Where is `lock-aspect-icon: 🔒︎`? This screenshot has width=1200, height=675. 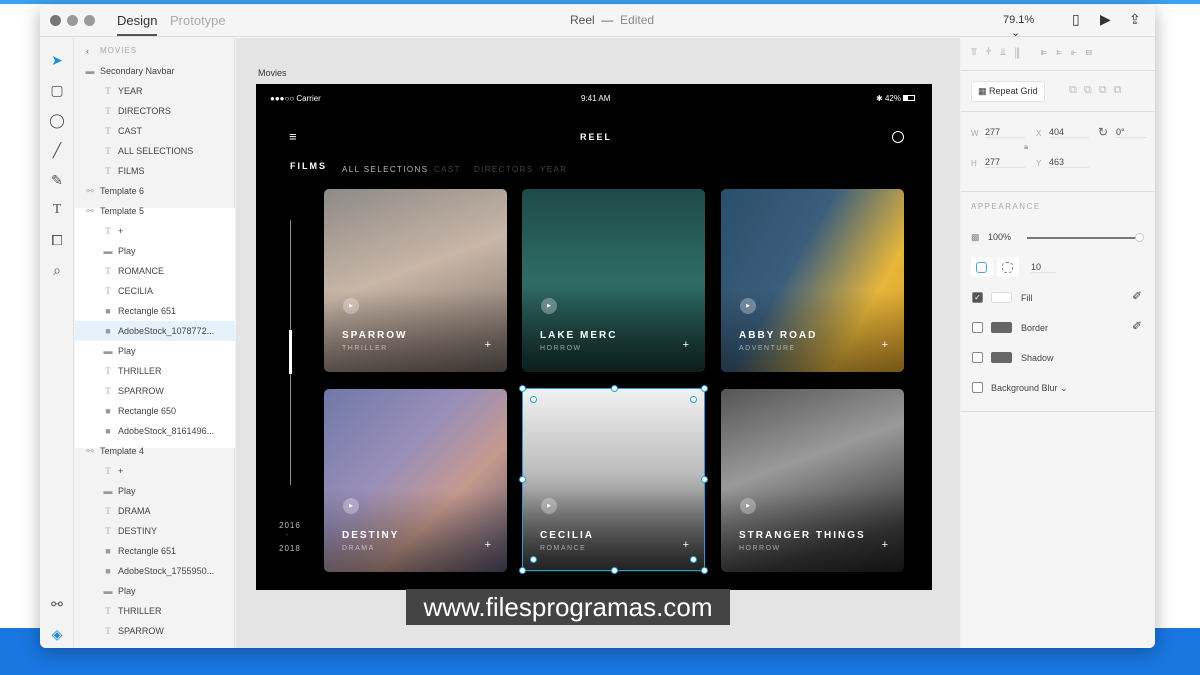
lock-aspect-icon: 🔒︎ is located at coordinates (1026, 147).